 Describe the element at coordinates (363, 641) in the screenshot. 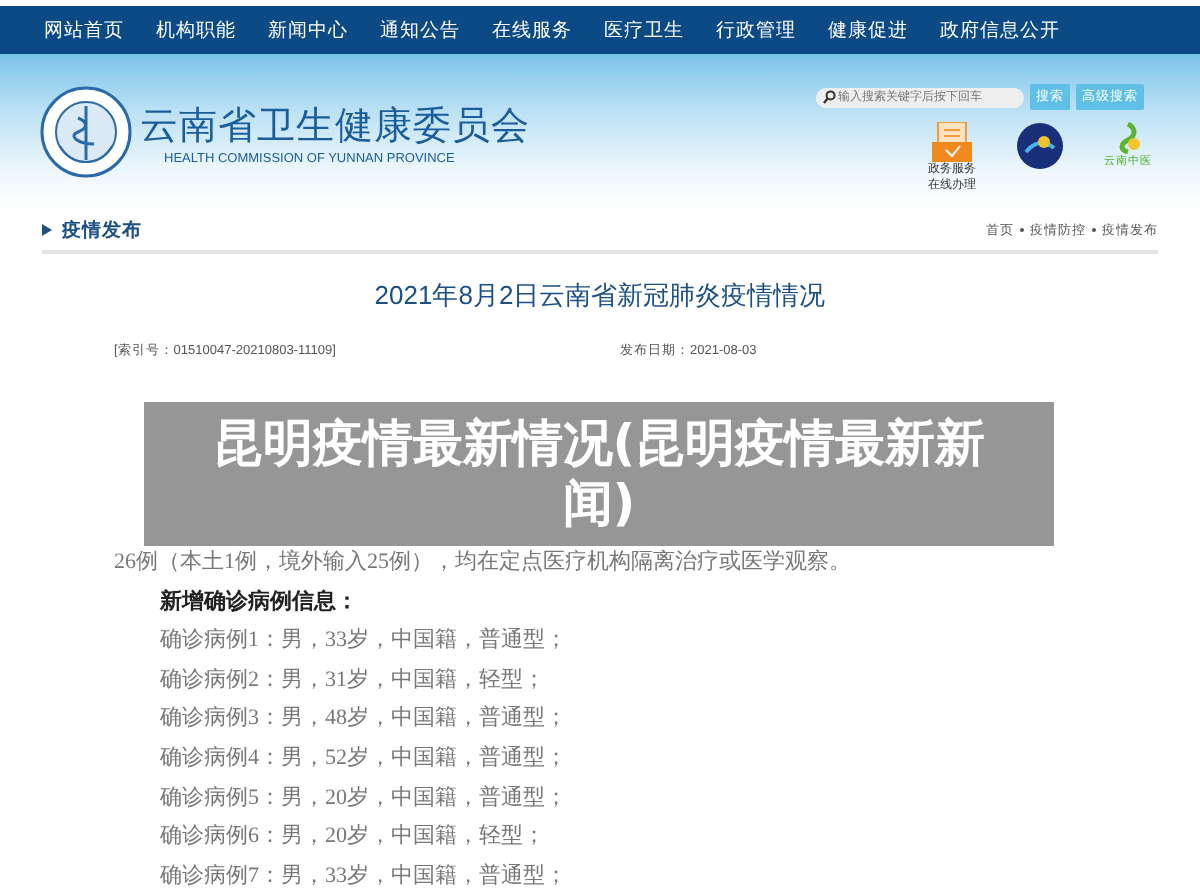

I see `paragraph-line: 确诊病例1：男，33岁，中国籍，普通型；` at that location.